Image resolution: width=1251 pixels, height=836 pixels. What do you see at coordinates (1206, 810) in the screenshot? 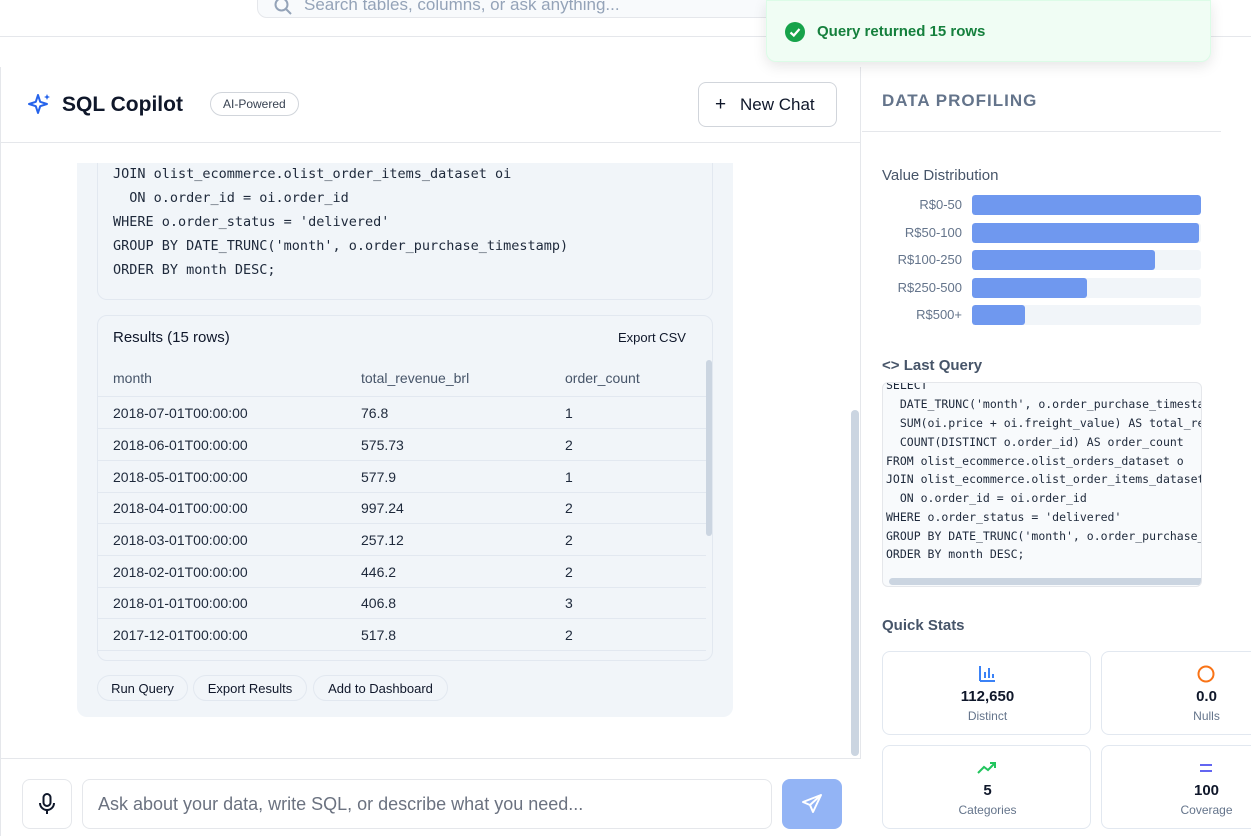
I see `stat-label: Coverage` at bounding box center [1206, 810].